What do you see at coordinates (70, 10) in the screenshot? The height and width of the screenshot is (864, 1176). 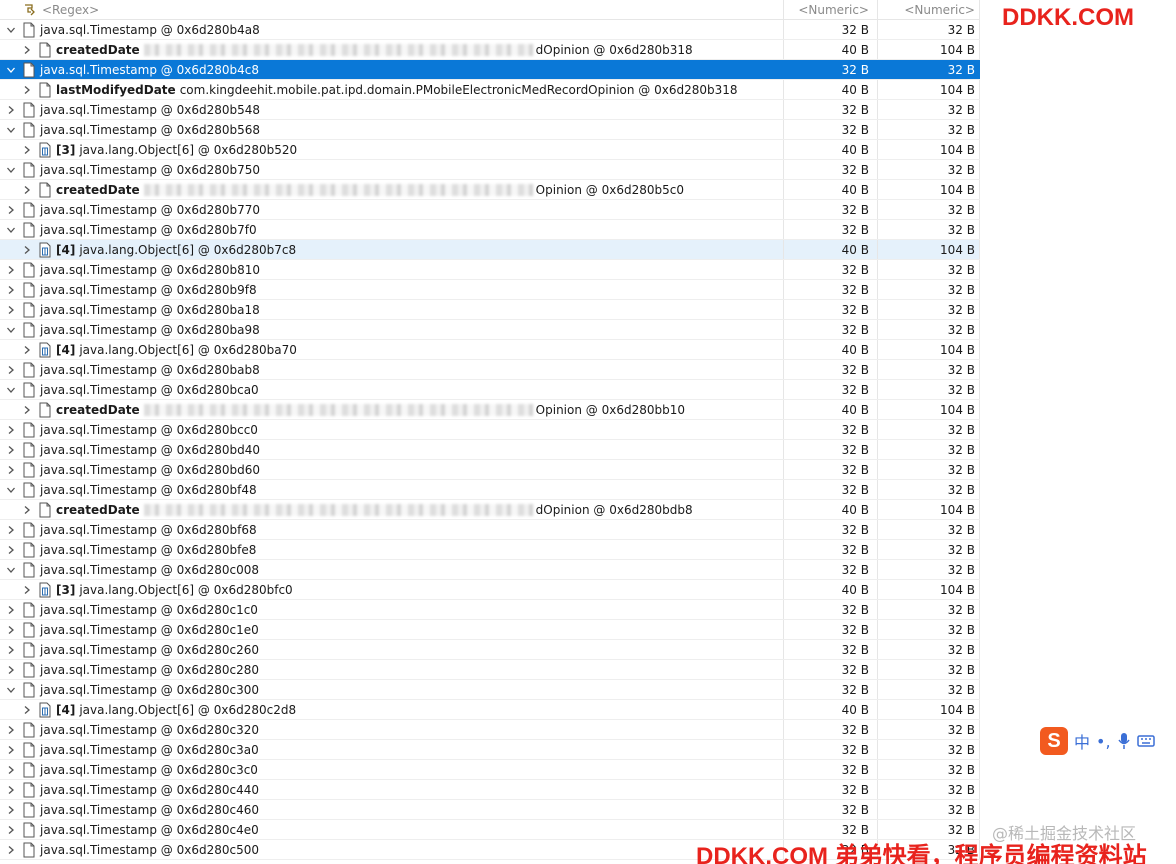 I see `regex-filter-input: <Regex>` at bounding box center [70, 10].